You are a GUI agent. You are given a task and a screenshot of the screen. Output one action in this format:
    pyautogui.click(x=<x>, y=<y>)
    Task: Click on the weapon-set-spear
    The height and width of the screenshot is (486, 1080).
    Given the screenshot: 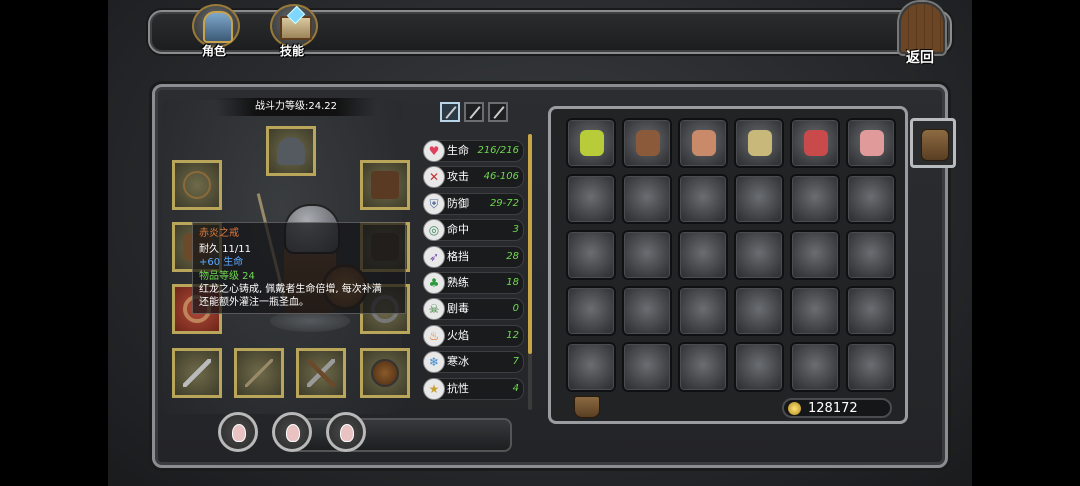 What is the action you would take?
    pyautogui.click(x=474, y=112)
    